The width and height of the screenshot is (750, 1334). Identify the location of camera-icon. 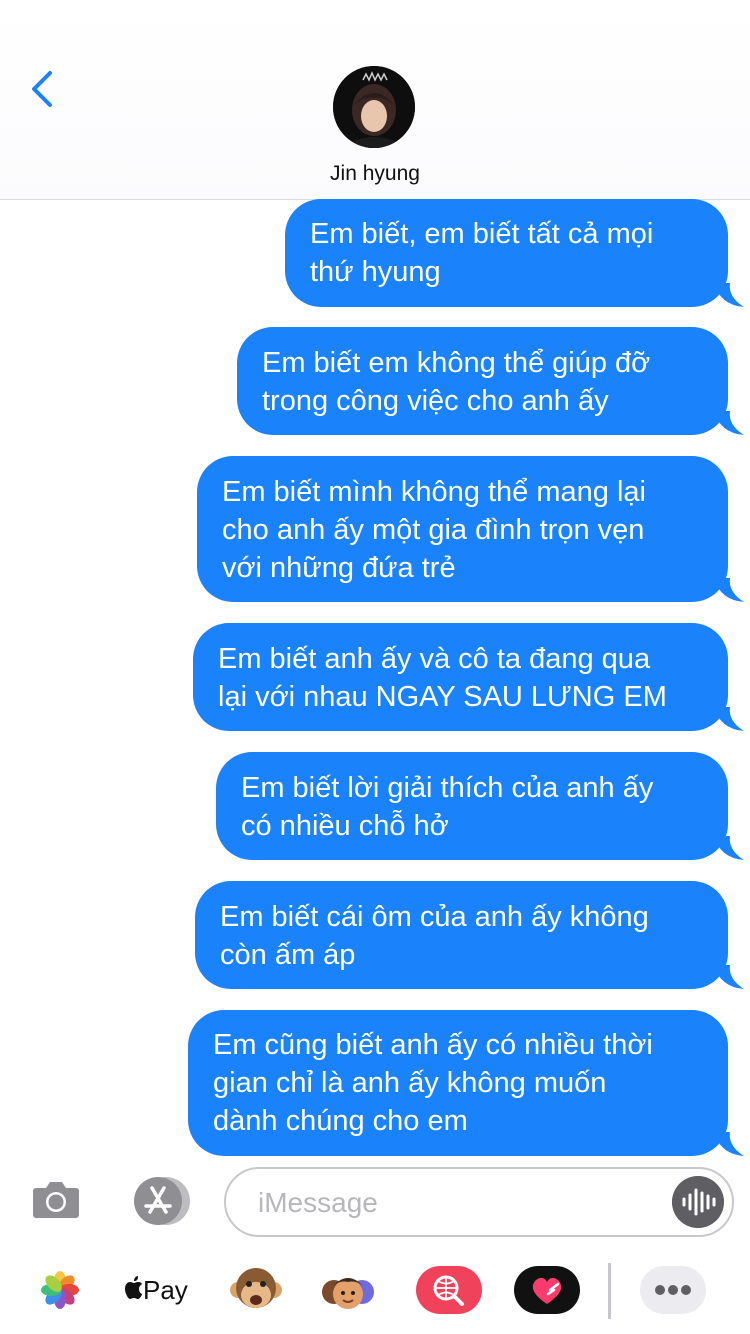
(56, 1199).